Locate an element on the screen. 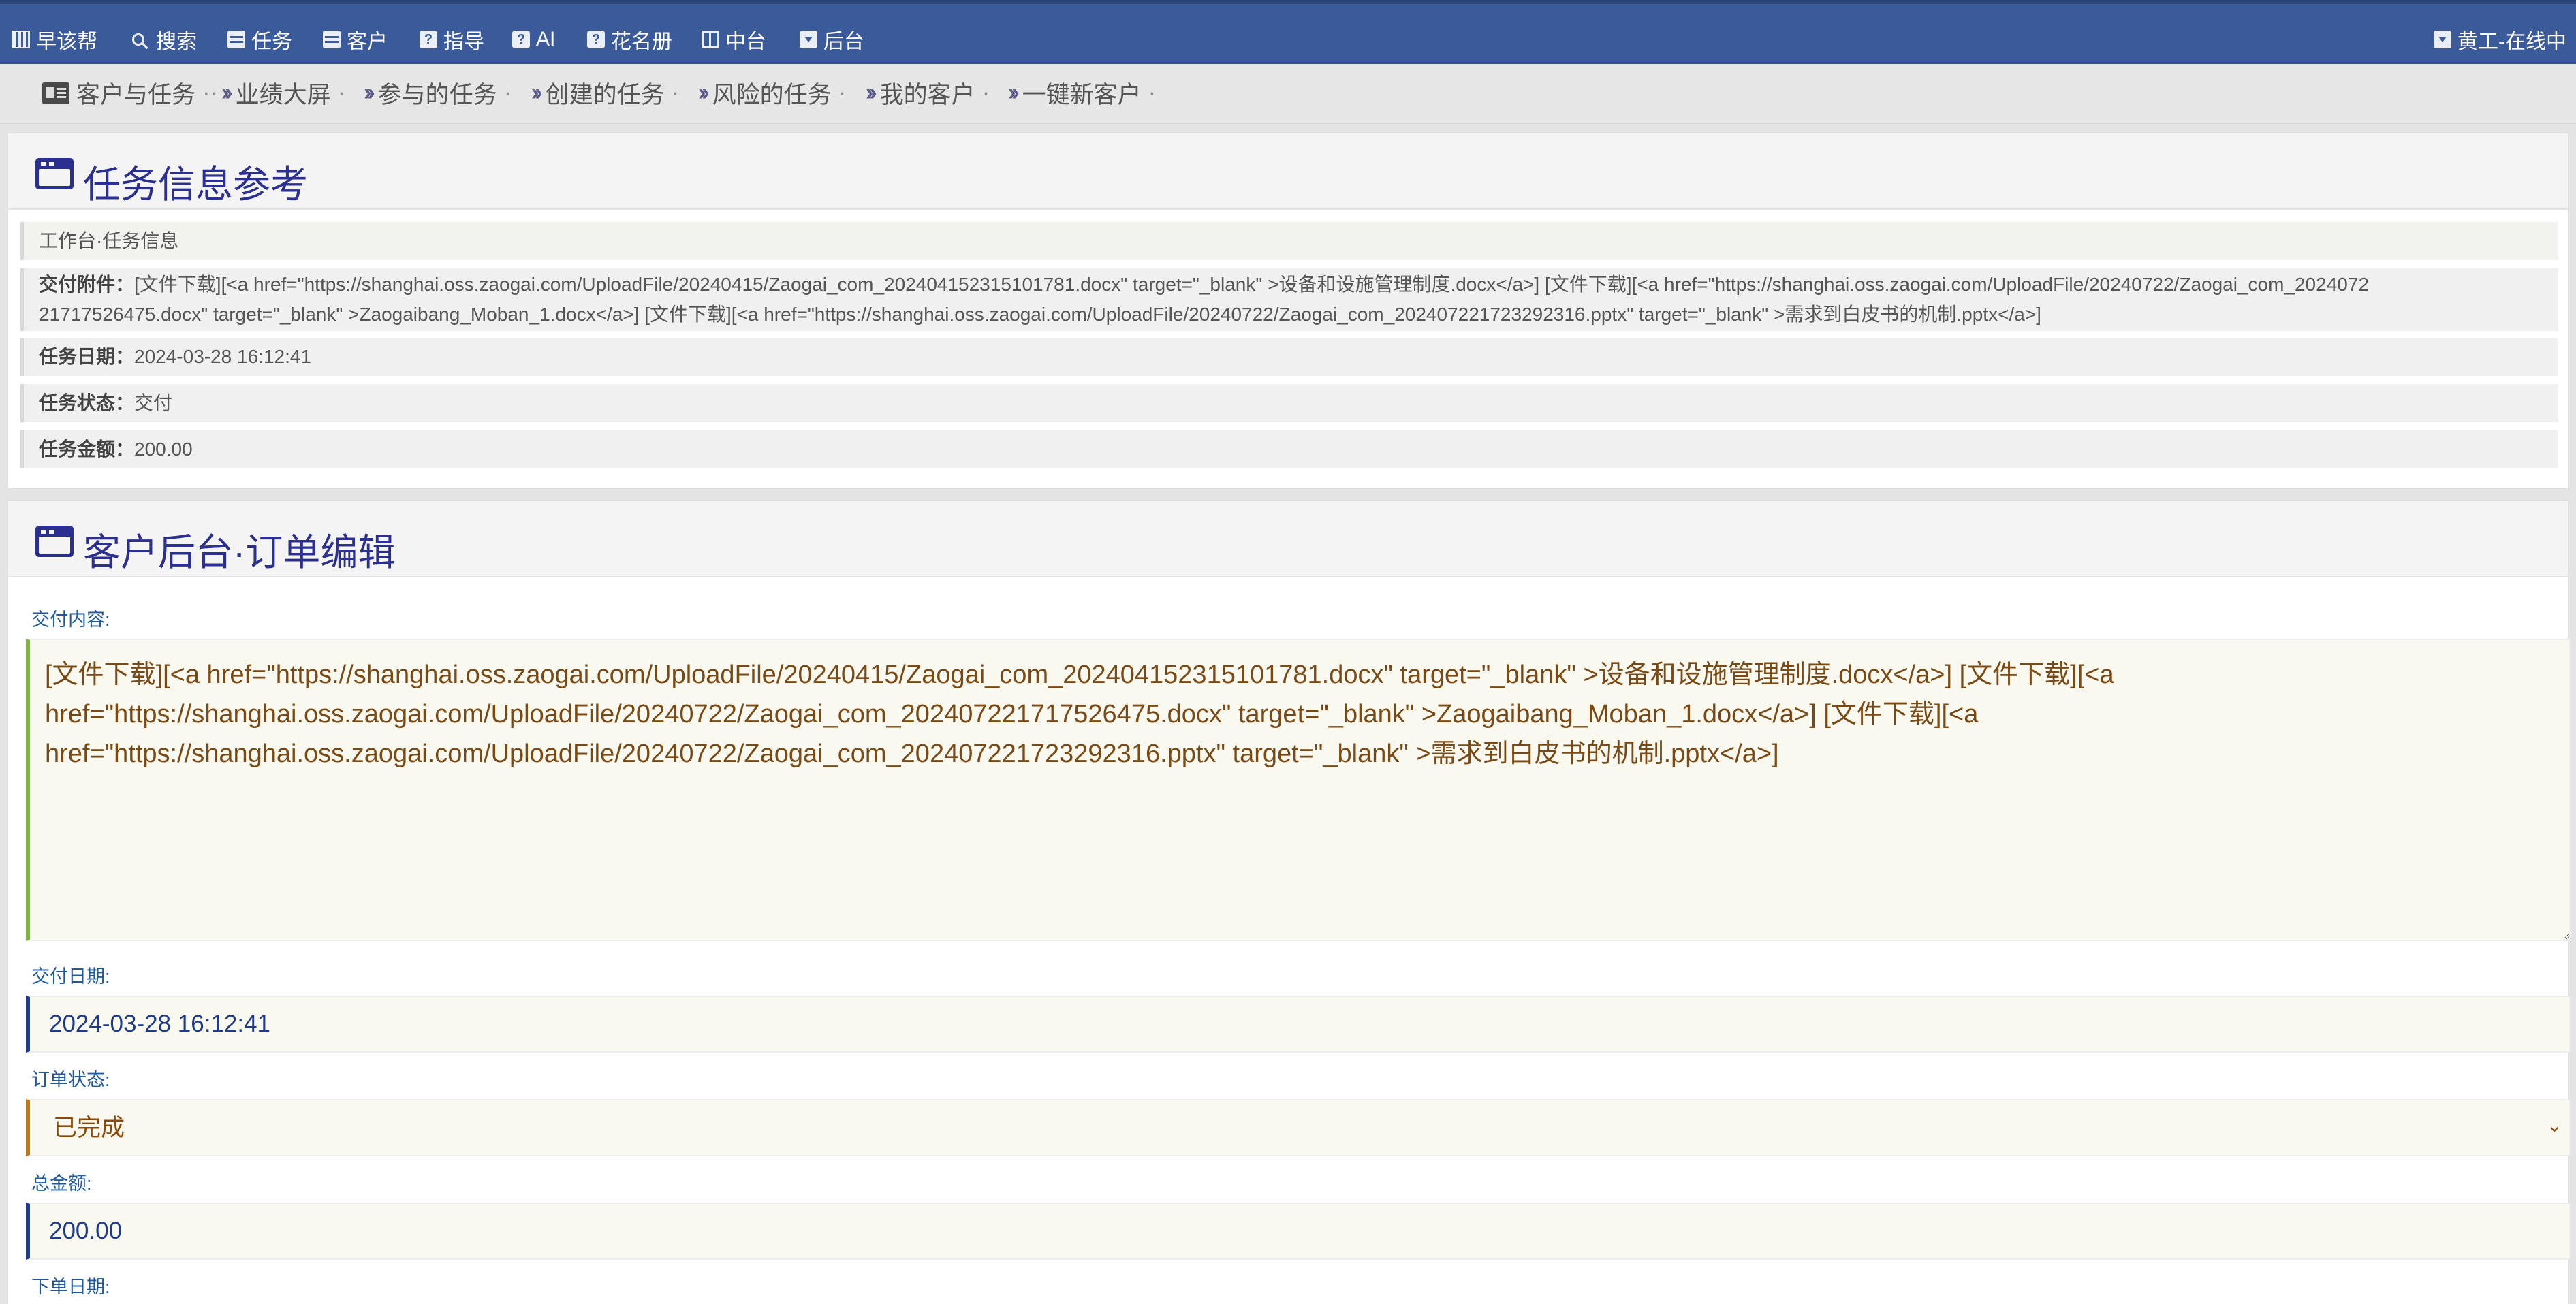 Image resolution: width=2576 pixels, height=1304 pixels. breadcrumb-item-created-tasks: ›› 创建的任务 · is located at coordinates (605, 92).